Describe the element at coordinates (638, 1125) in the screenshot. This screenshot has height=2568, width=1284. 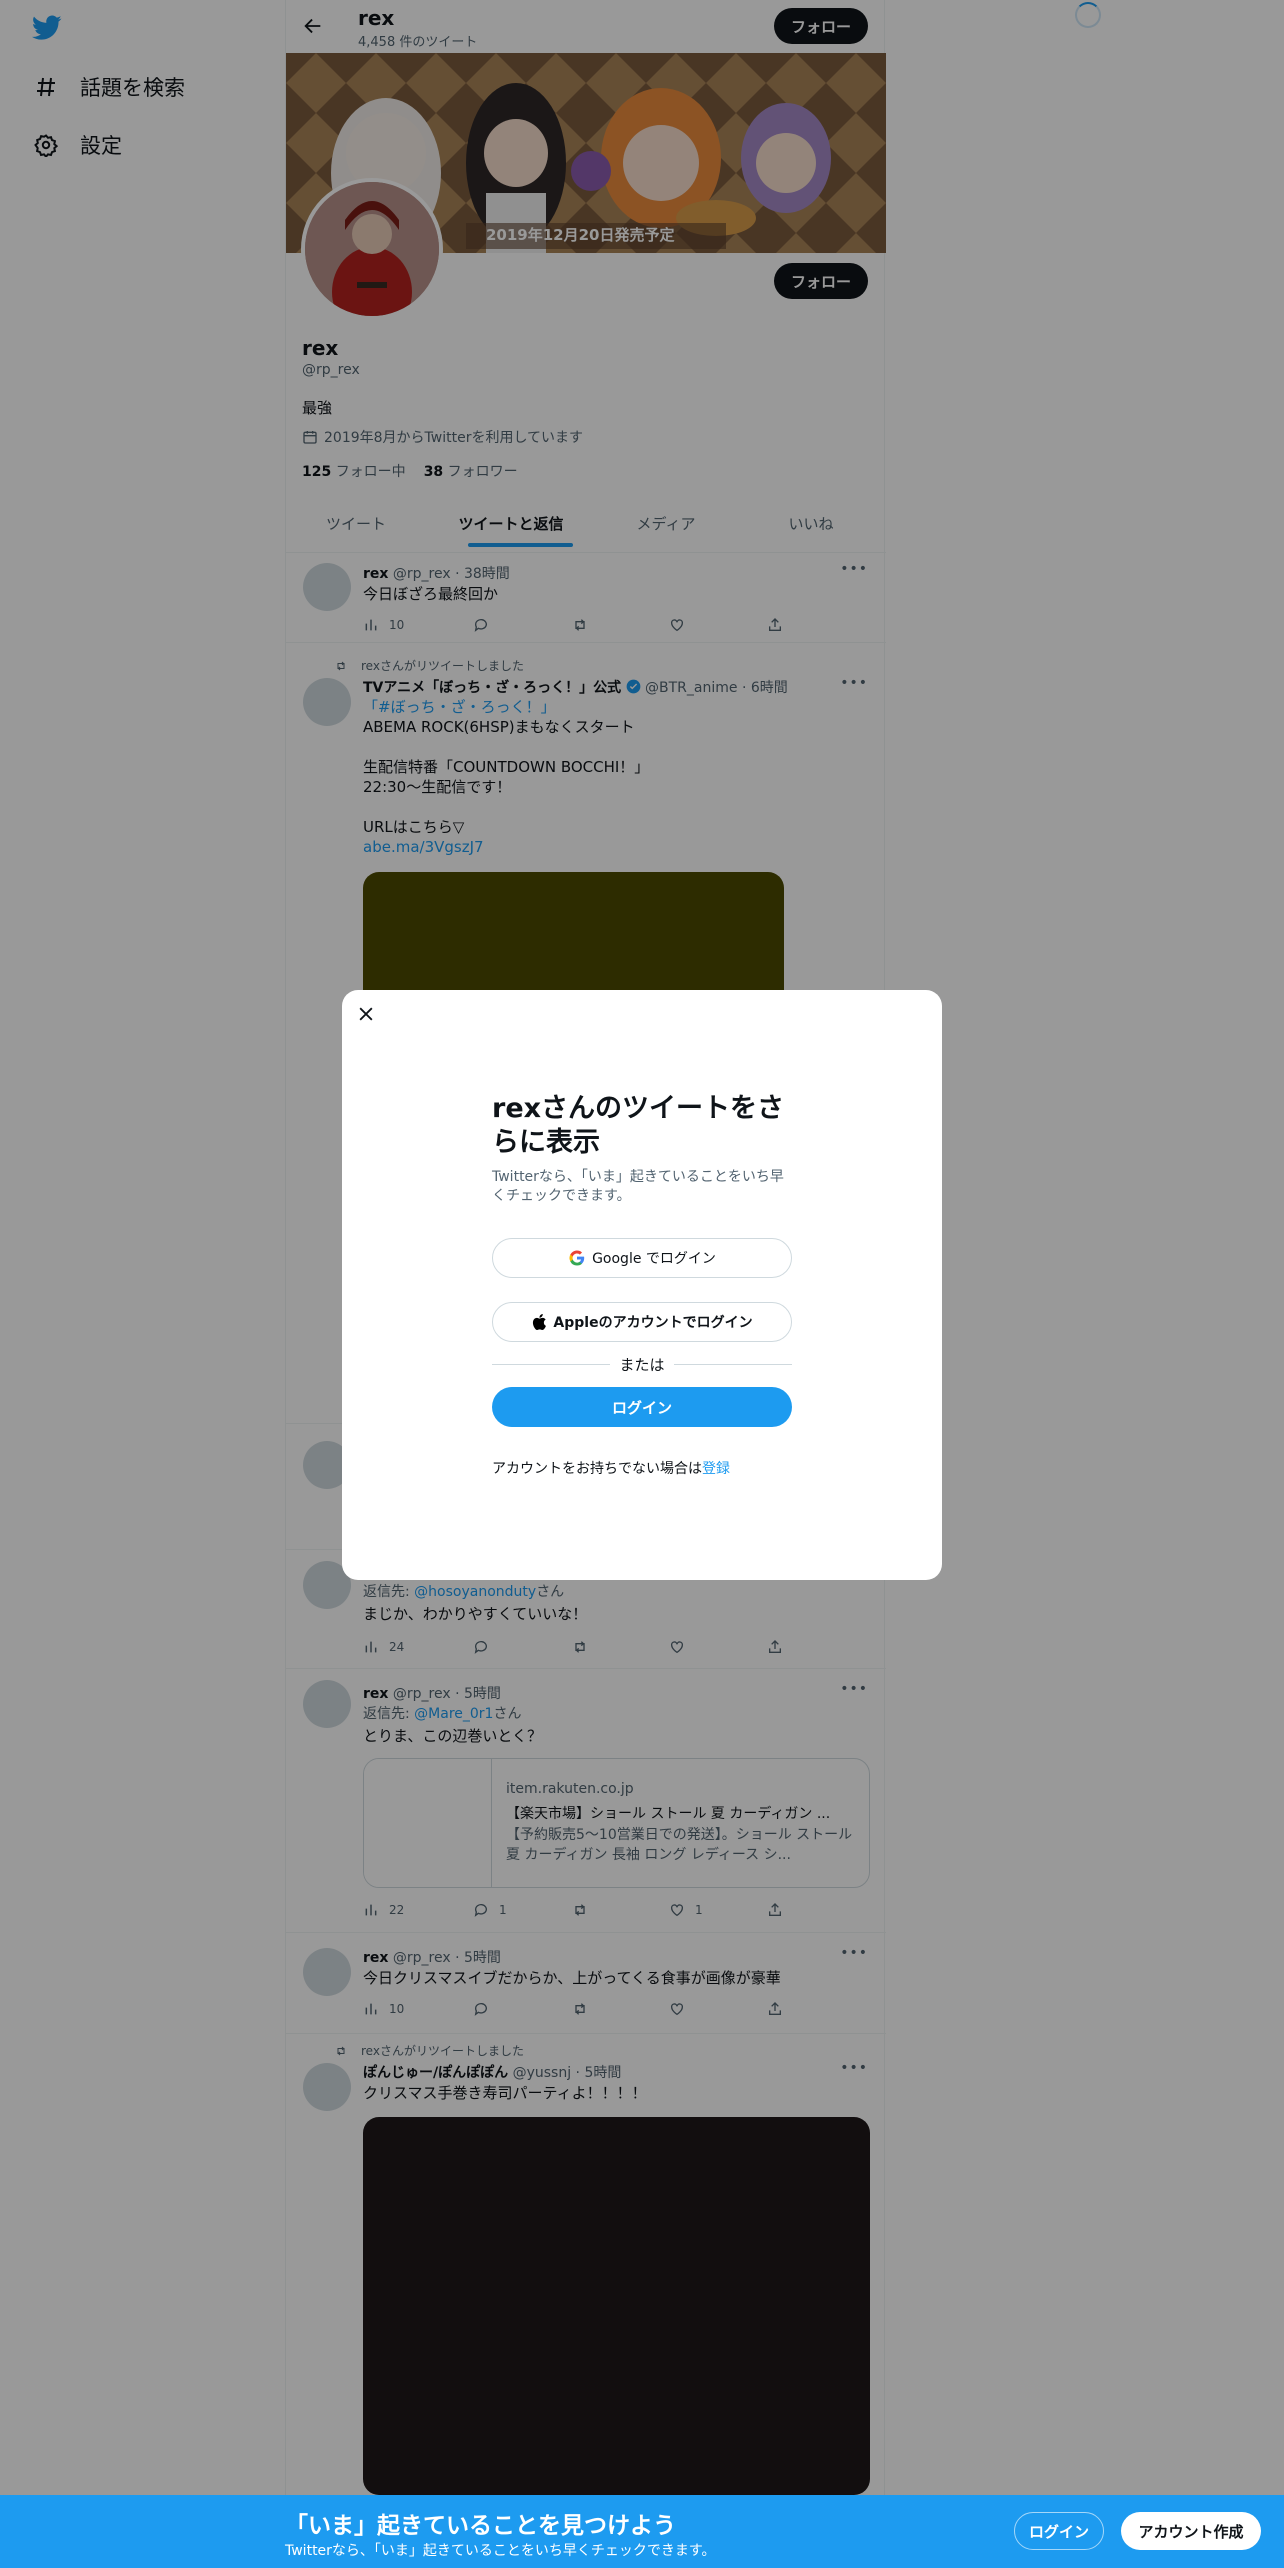
I see `modal-title: rexさんのツイートをさらに表示` at that location.